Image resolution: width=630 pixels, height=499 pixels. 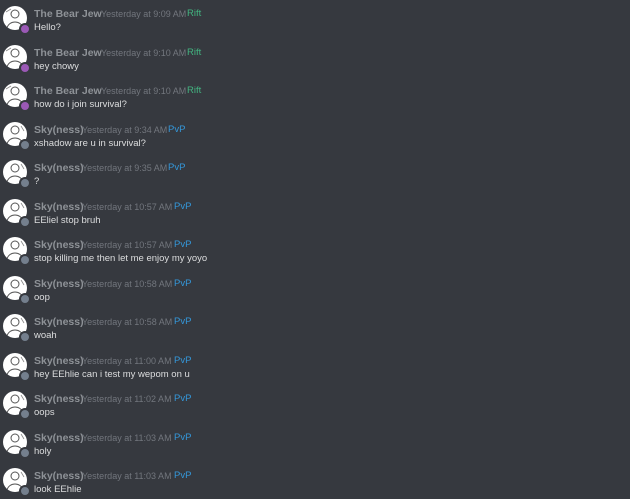 I want to click on timestamp: Yesterday at 11:00 AM, so click(x=127, y=361).